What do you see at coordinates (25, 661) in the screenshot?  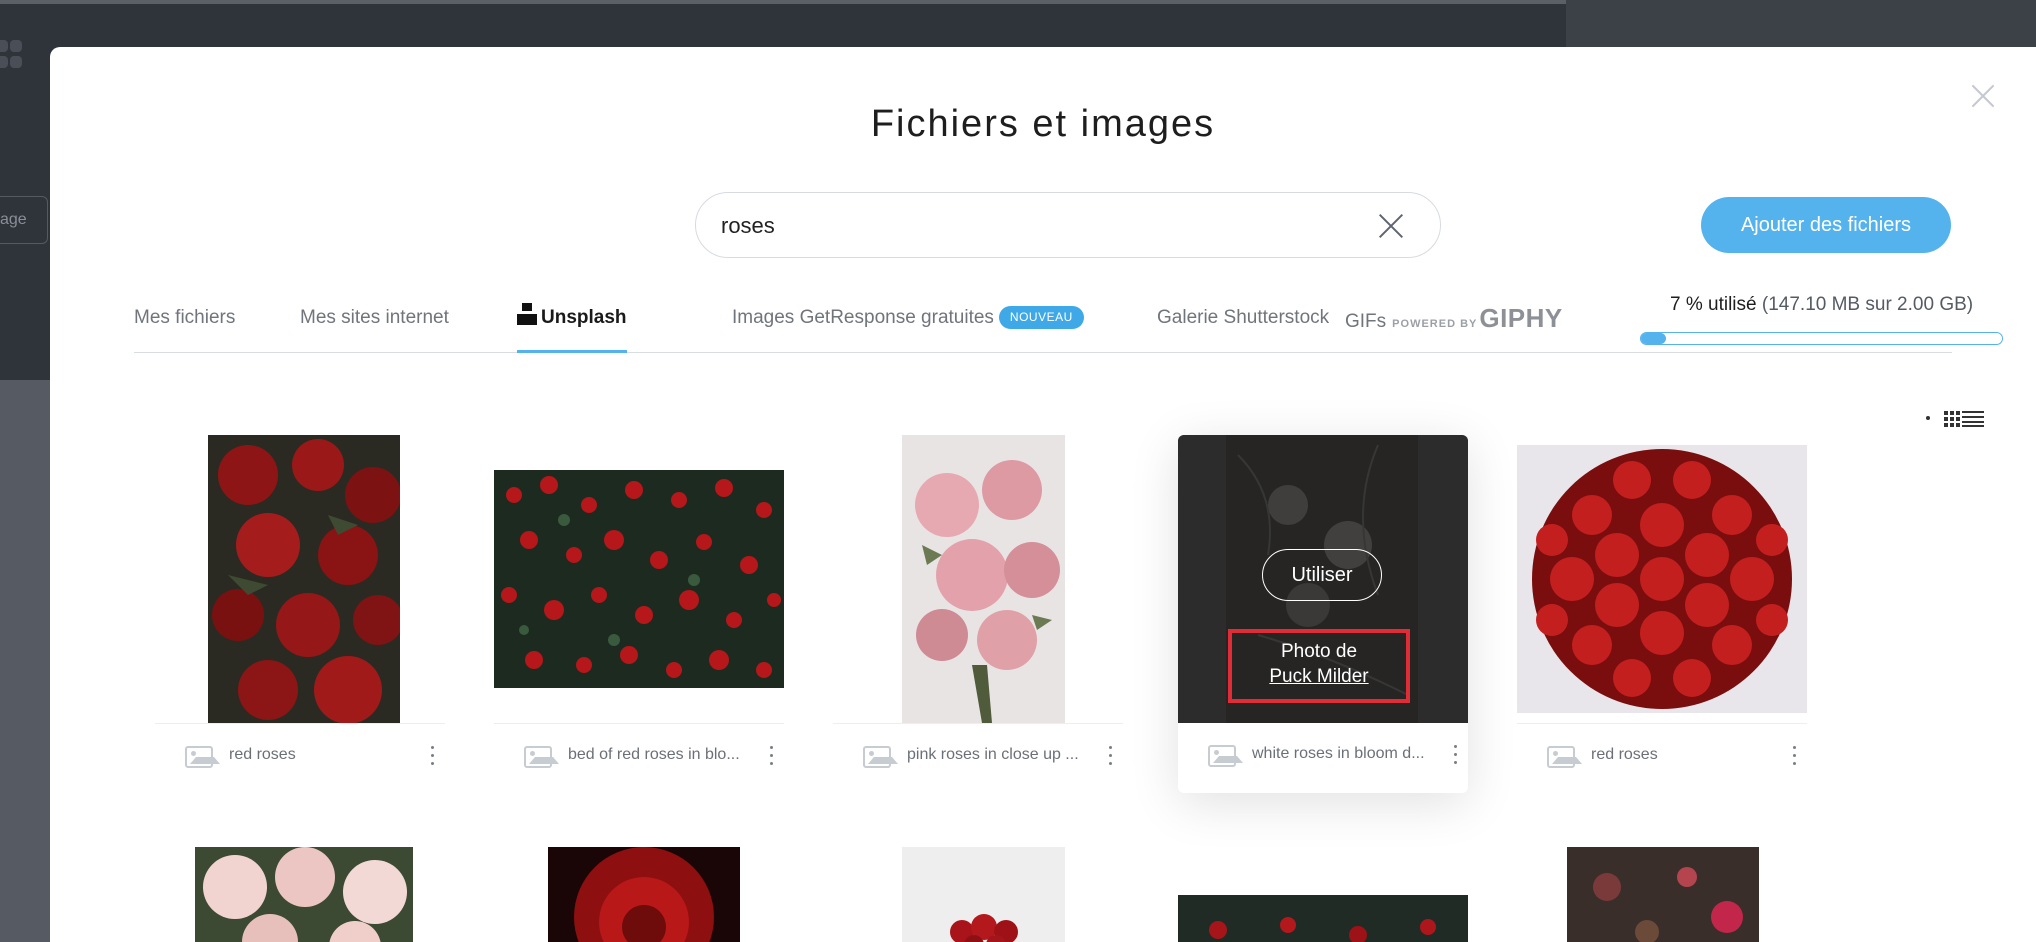 I see `background-lower-sidebar` at bounding box center [25, 661].